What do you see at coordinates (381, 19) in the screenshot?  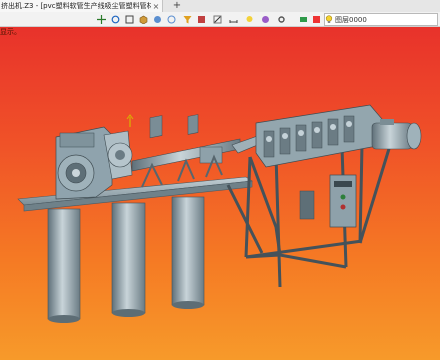 I see `layer-select: 图层0000` at bounding box center [381, 19].